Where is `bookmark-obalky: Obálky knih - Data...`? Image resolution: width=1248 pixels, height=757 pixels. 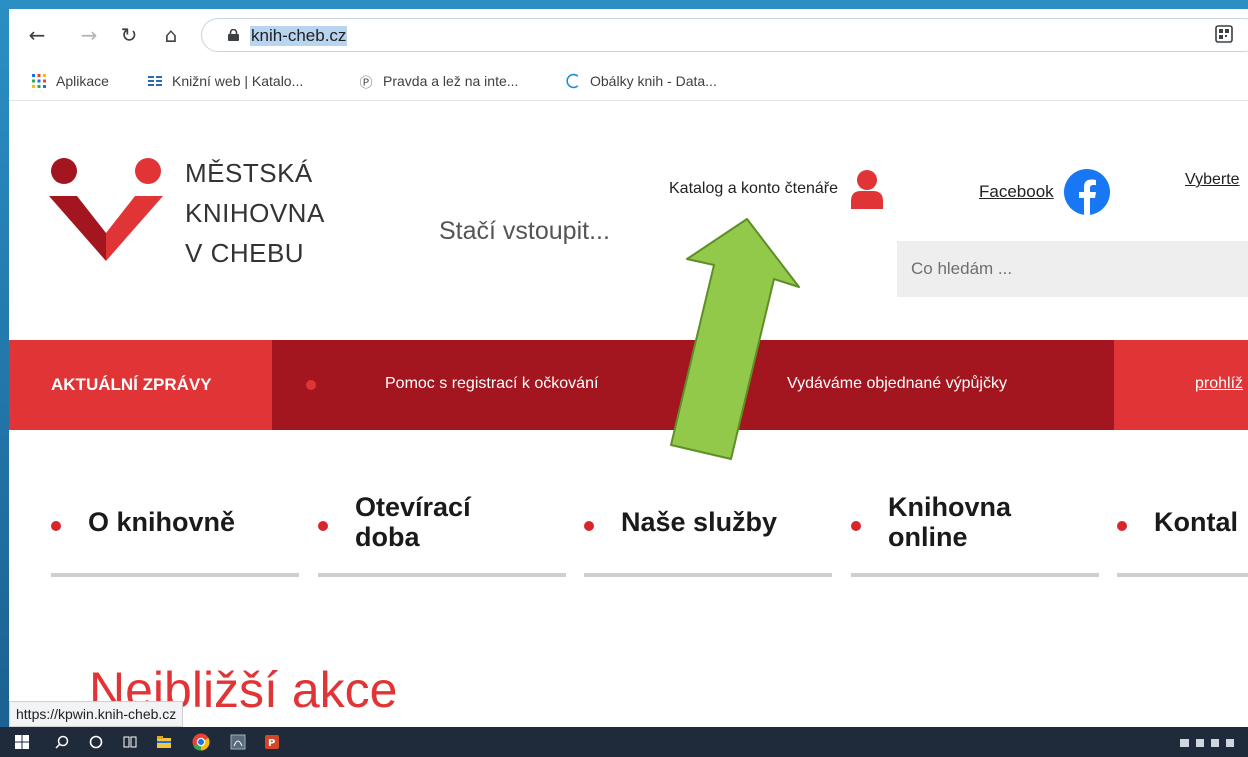
bookmark-obalky: Obálky knih - Data... is located at coordinates (641, 81).